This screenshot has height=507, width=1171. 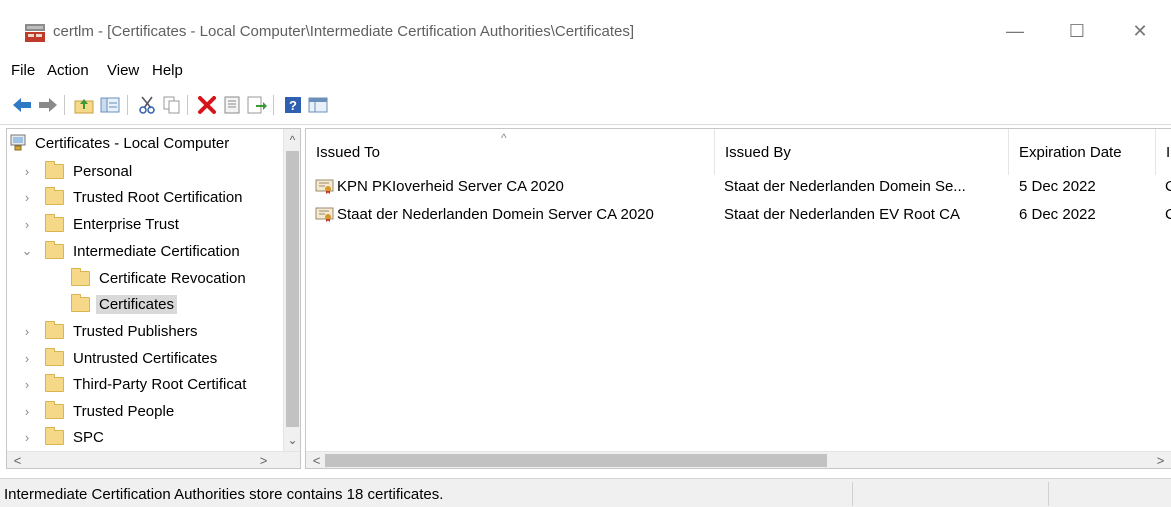 I want to click on list-horizontal-scrollbar: < >, so click(x=738, y=459).